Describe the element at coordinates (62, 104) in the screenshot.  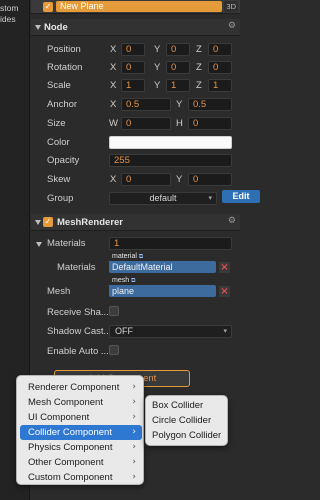
I see `anchor-label: Anchor` at that location.